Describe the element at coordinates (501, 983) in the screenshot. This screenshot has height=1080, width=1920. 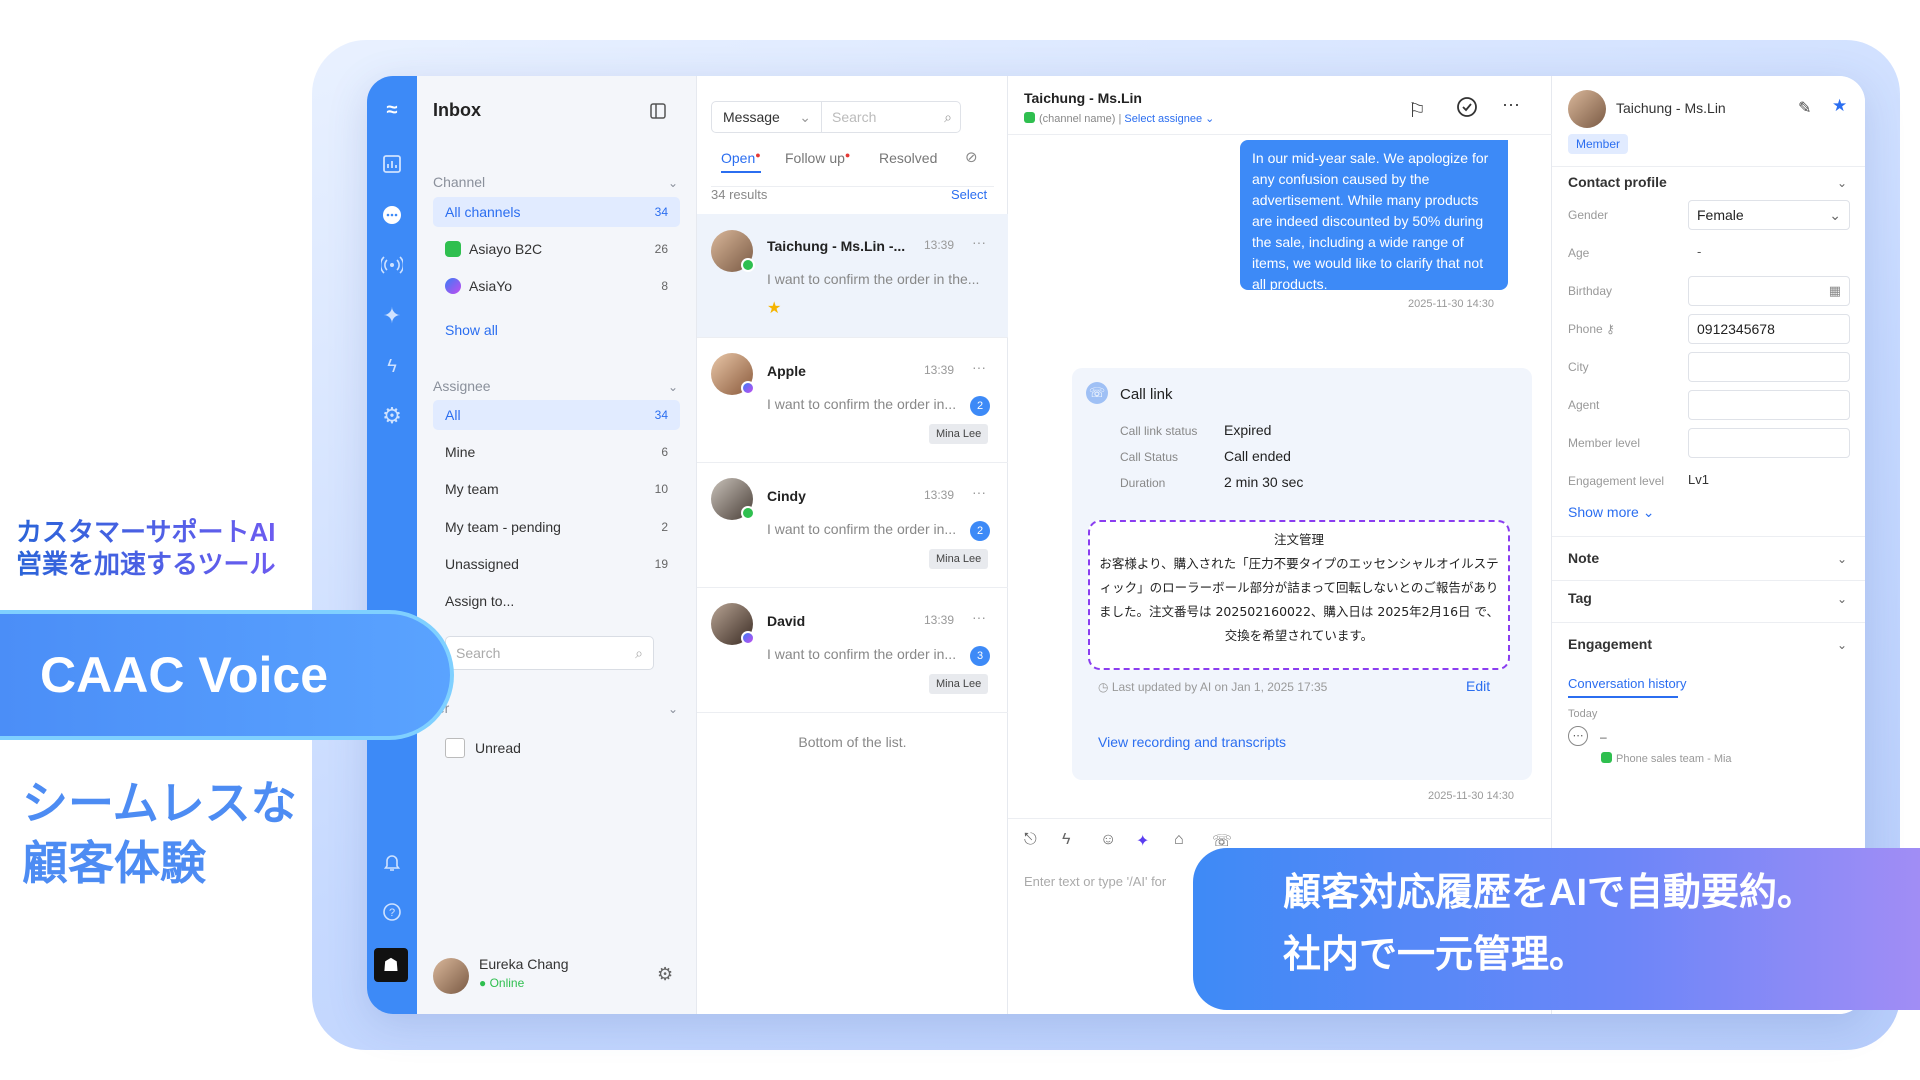
I see `user-status: ● Online` at that location.